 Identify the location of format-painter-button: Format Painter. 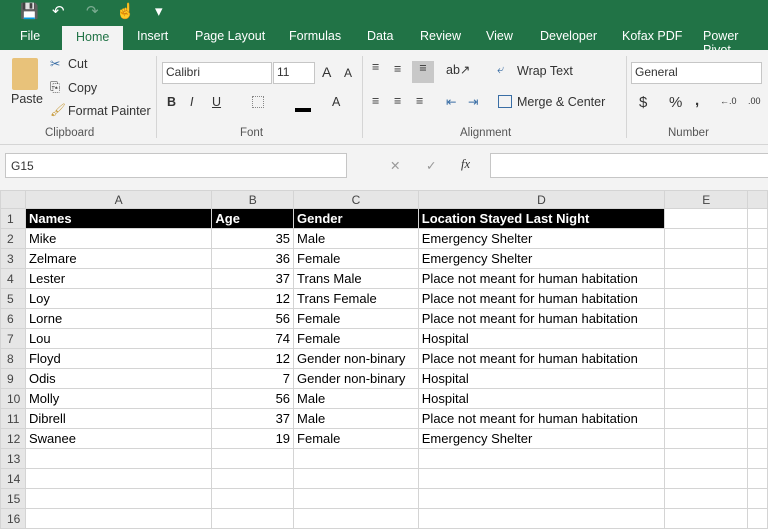
(109, 111).